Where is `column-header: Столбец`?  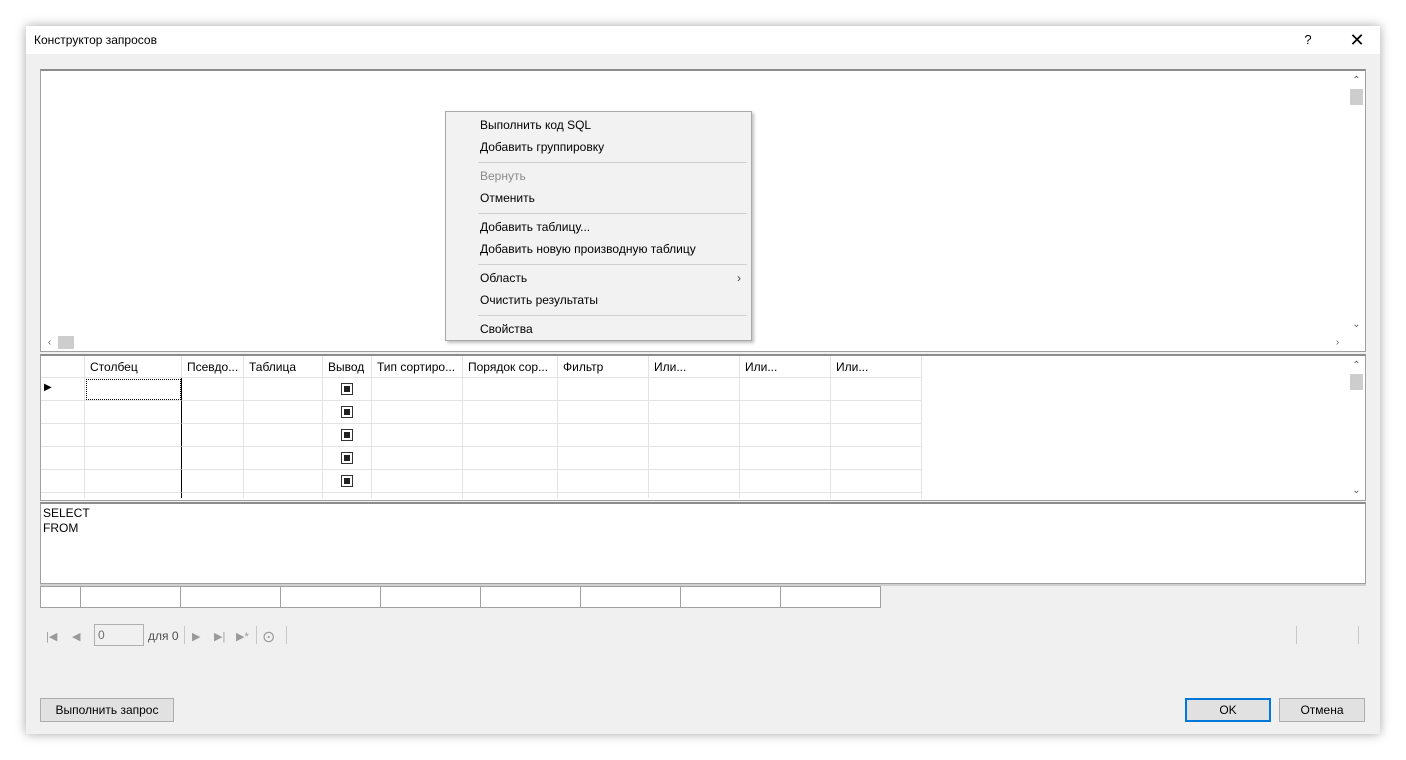 column-header: Столбец is located at coordinates (133, 367).